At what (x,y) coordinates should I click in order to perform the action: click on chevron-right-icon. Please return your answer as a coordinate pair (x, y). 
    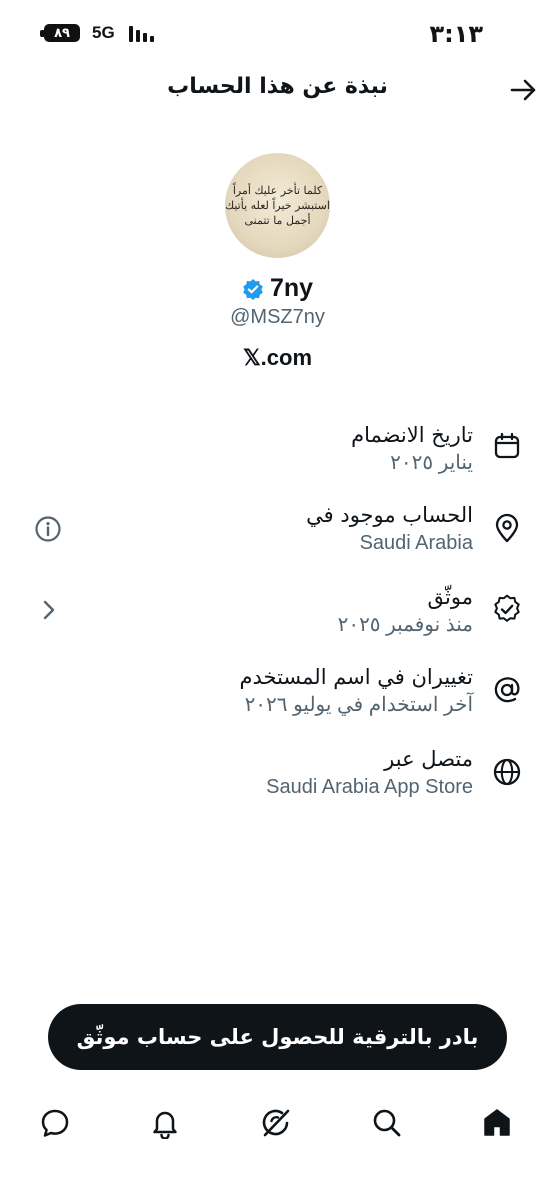
    Looking at the image, I should click on (49, 610).